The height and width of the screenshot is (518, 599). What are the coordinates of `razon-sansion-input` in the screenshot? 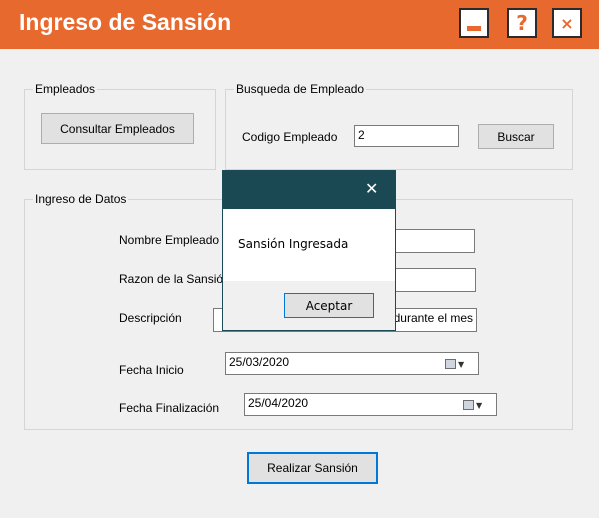 It's located at (434, 280).